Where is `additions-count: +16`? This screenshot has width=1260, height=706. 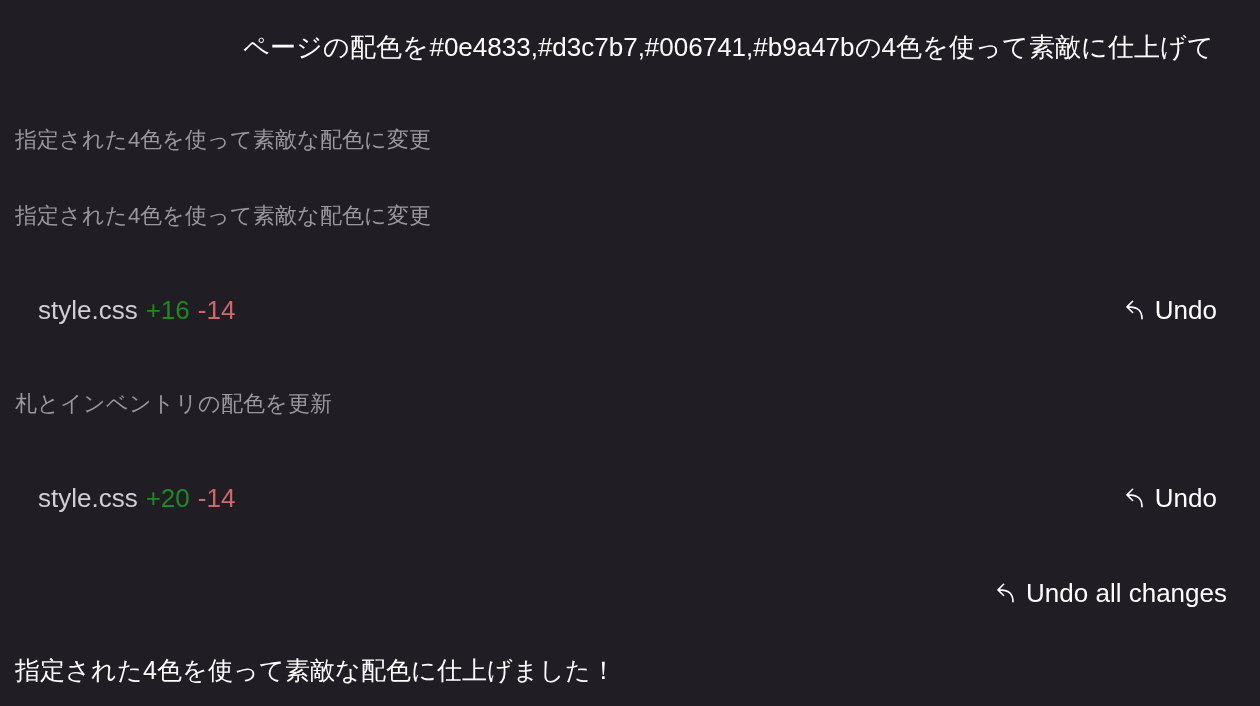
additions-count: +16 is located at coordinates (167, 310).